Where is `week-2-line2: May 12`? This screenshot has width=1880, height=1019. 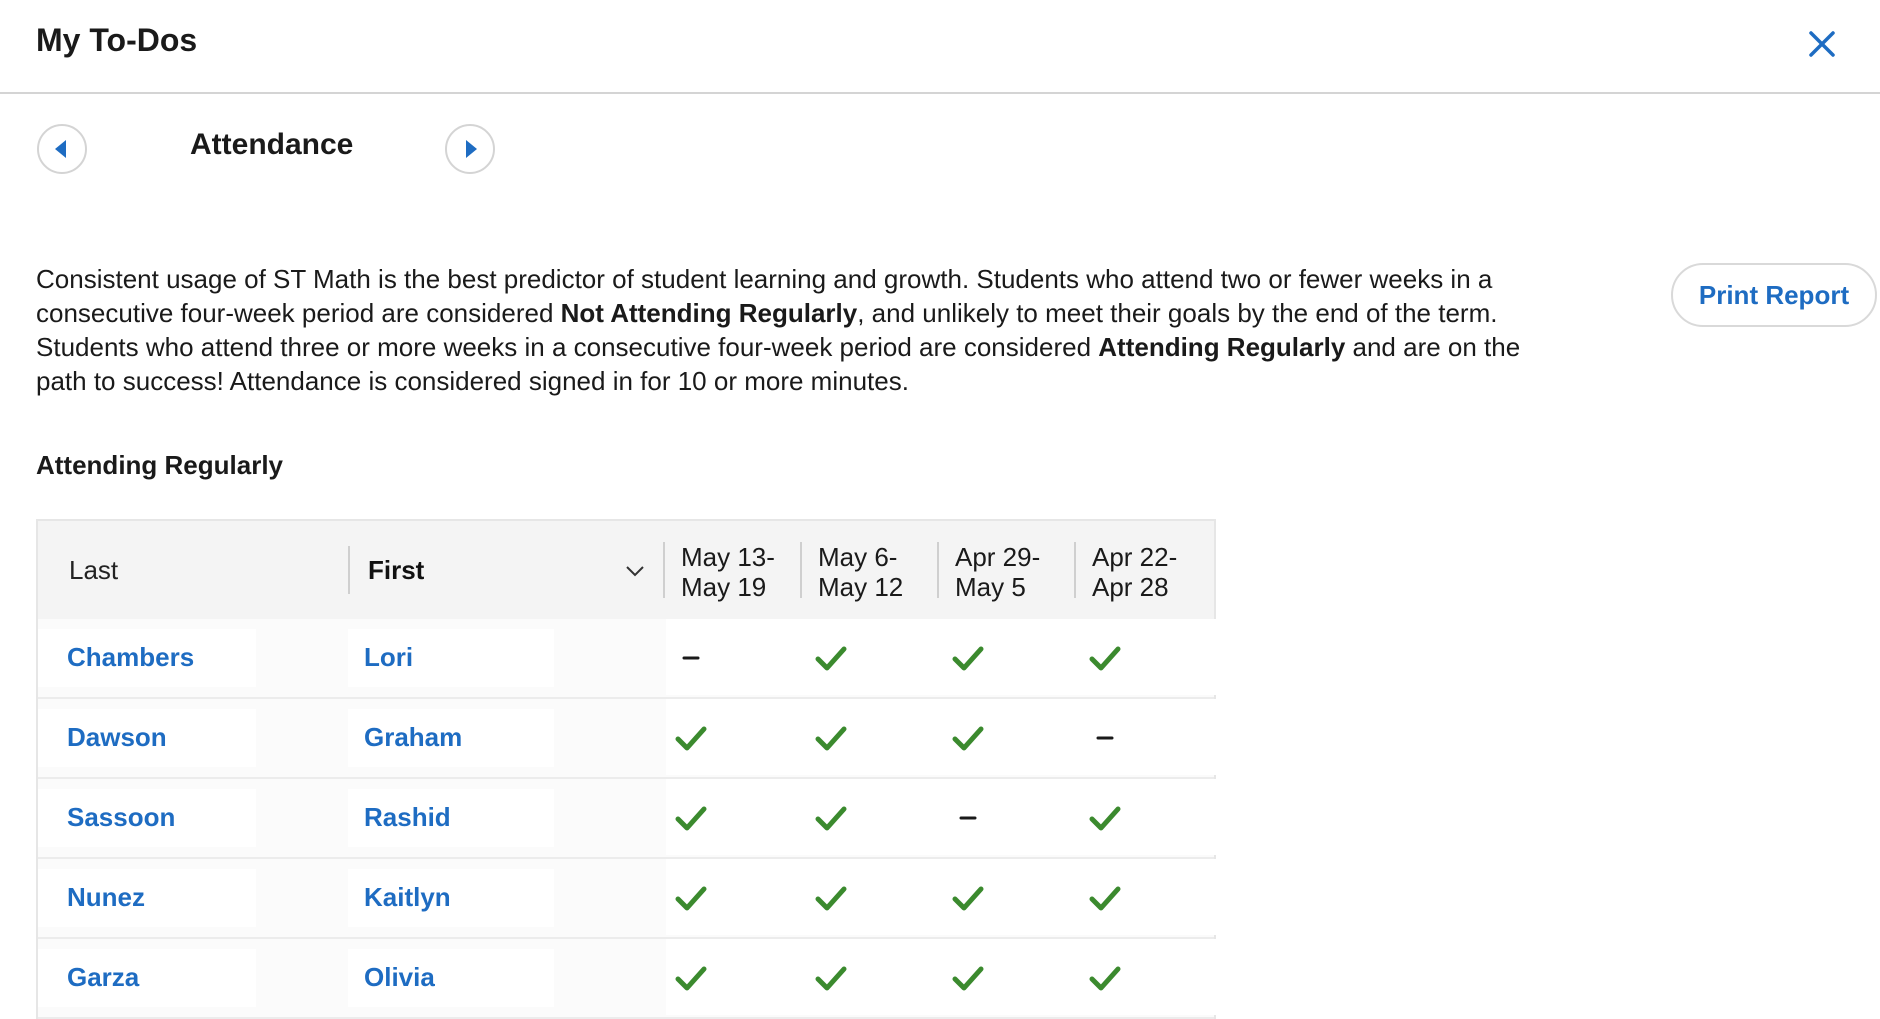 week-2-line2: May 12 is located at coordinates (861, 587).